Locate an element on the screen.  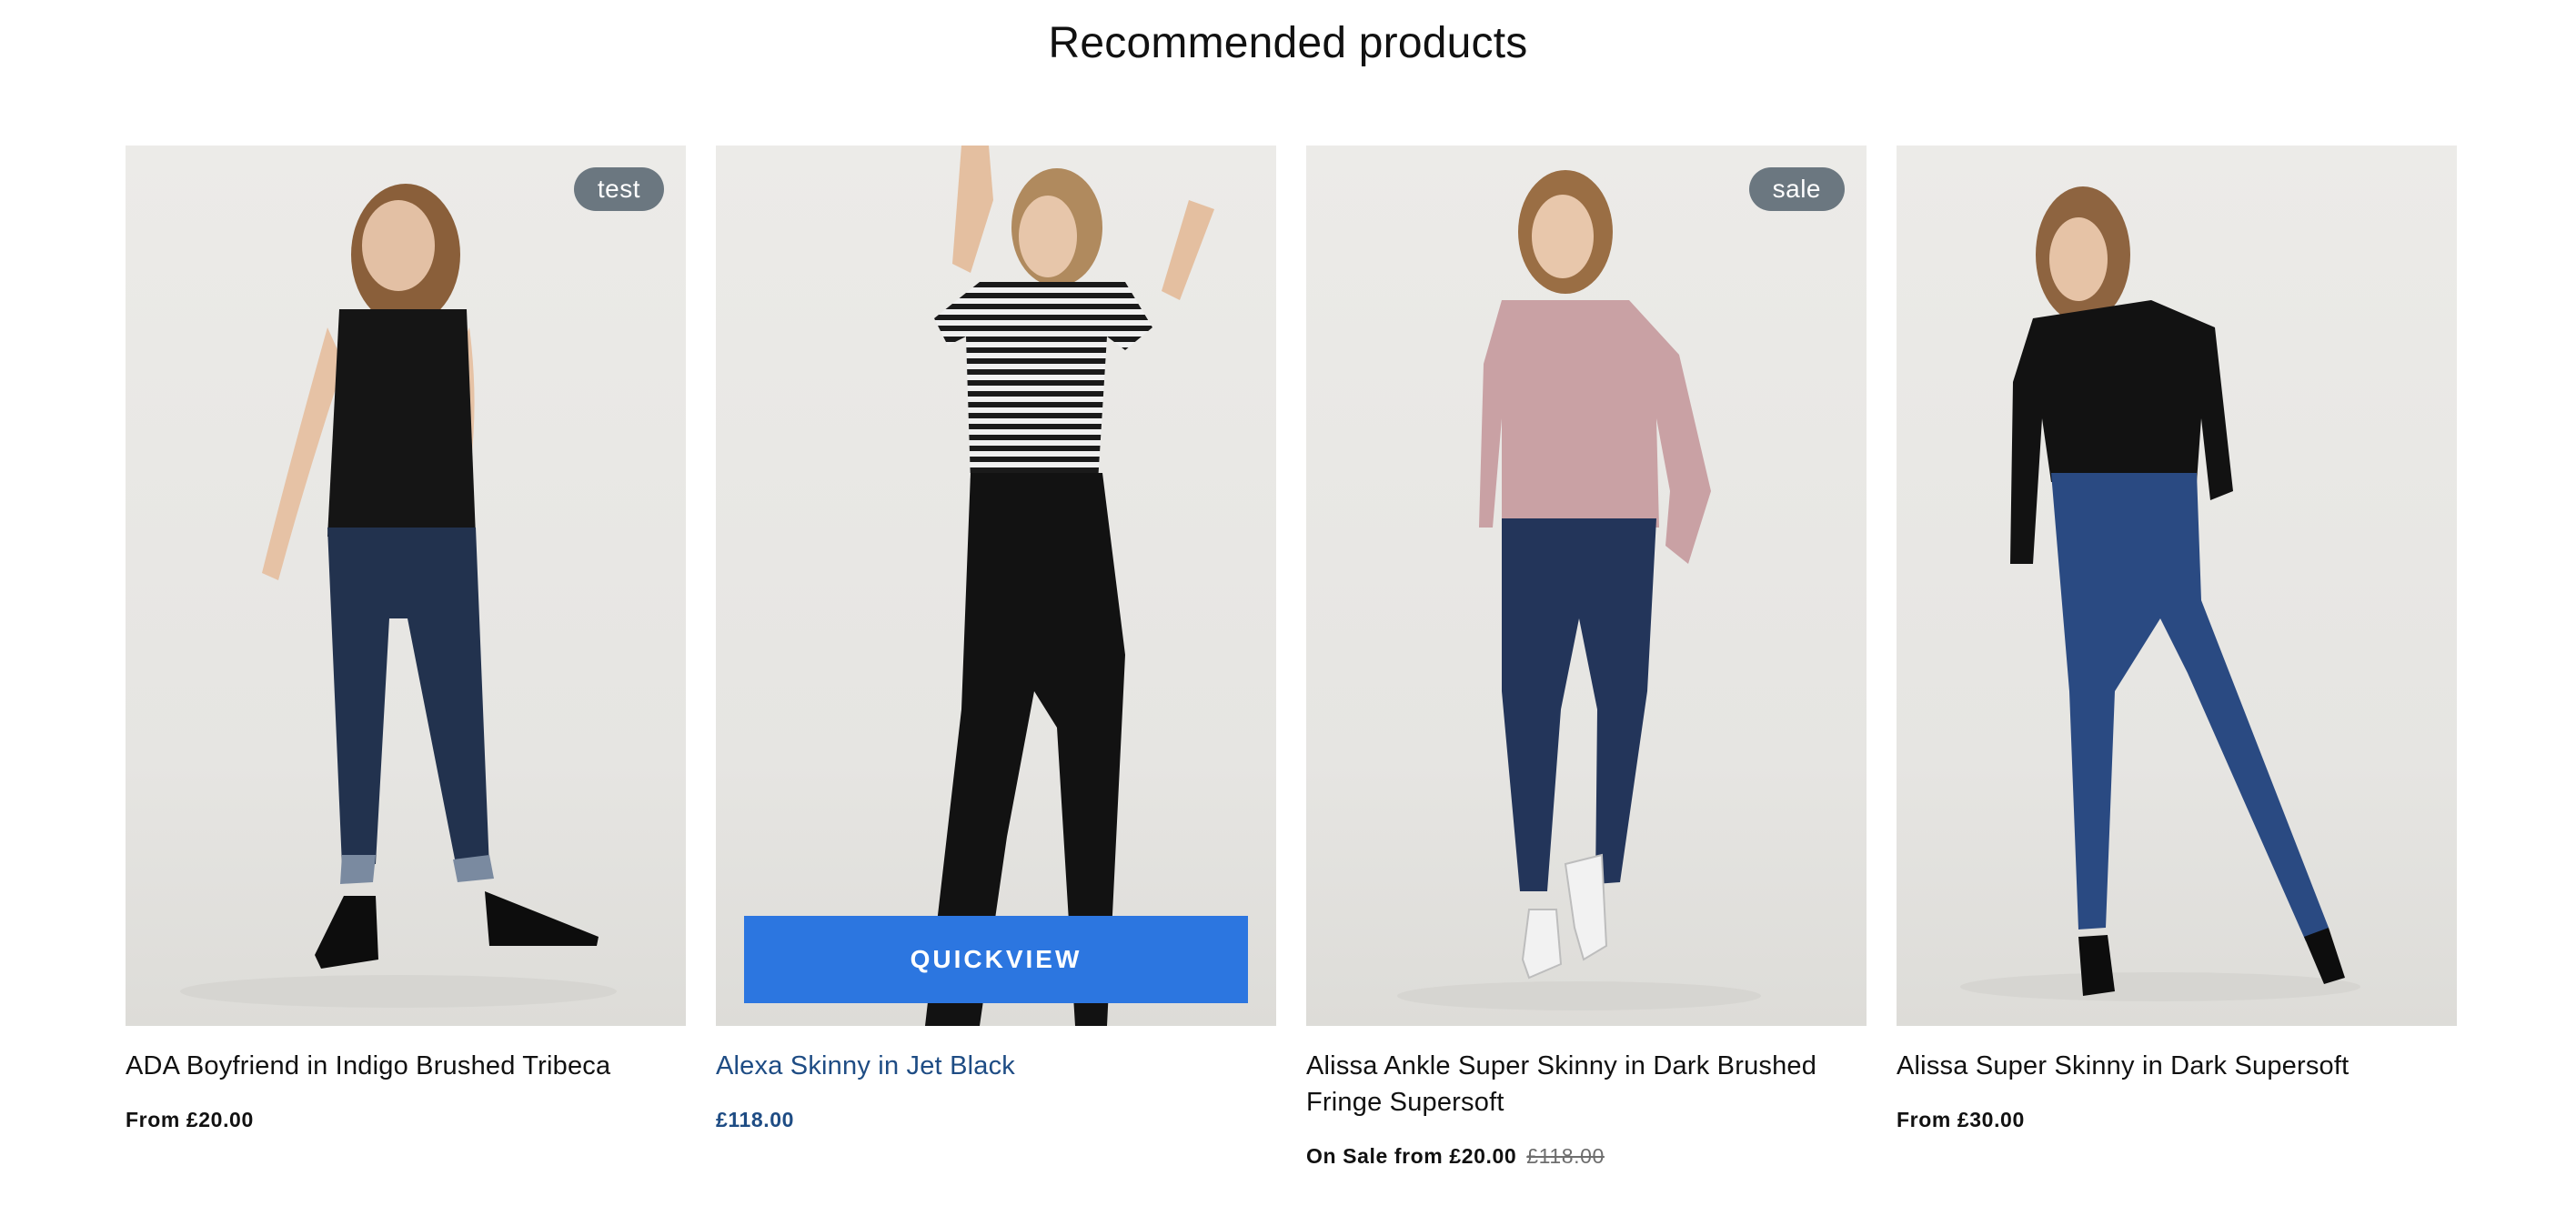
product-price: From £20.00 is located at coordinates (190, 1119).